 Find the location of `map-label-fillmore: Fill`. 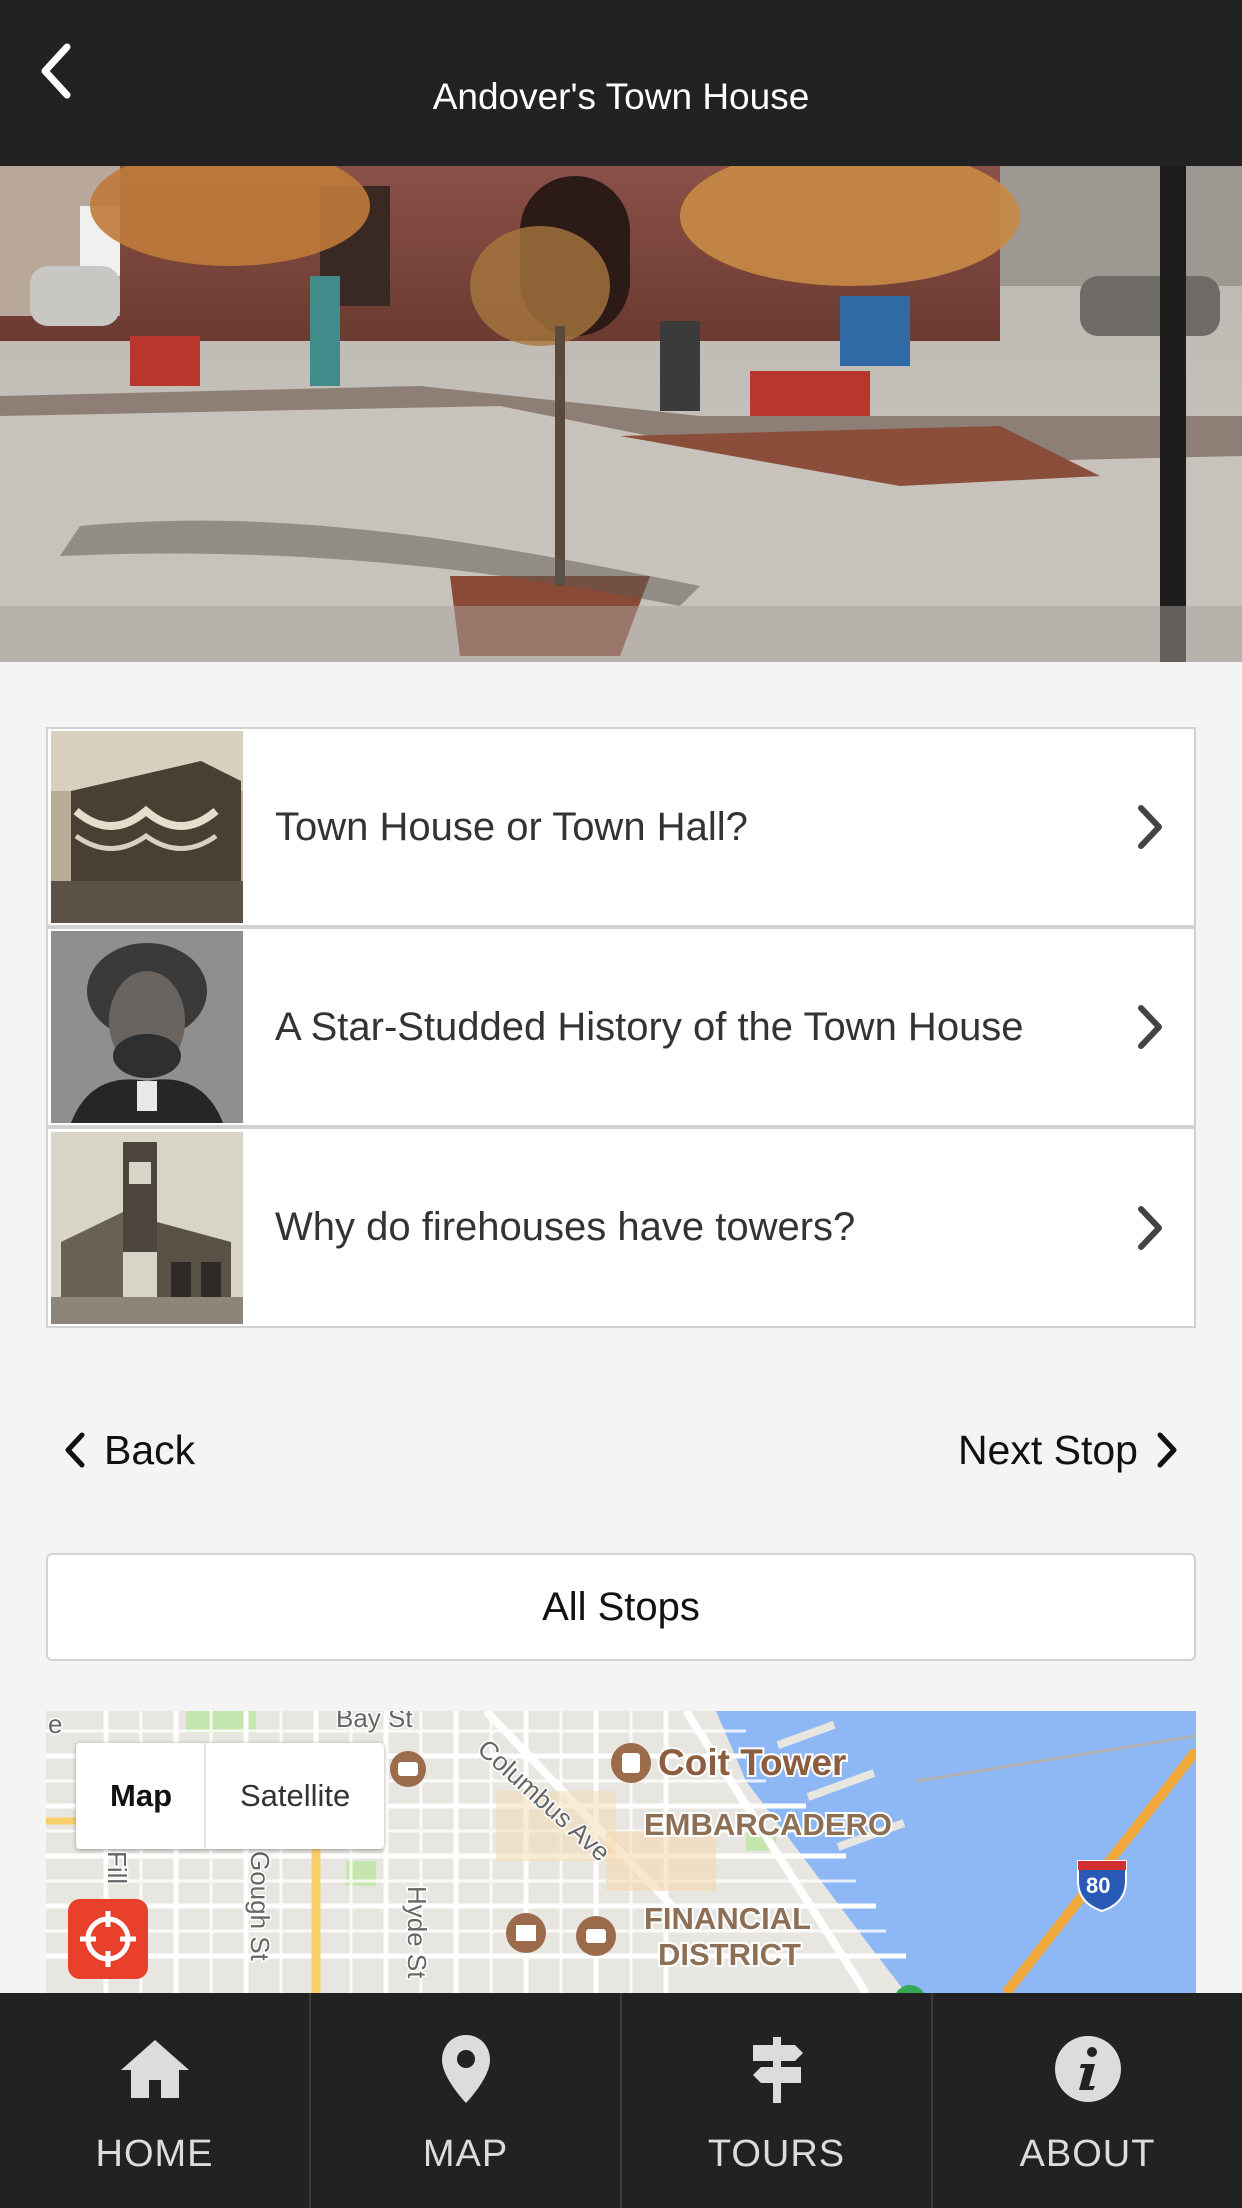

map-label-fillmore: Fill is located at coordinates (117, 1867).